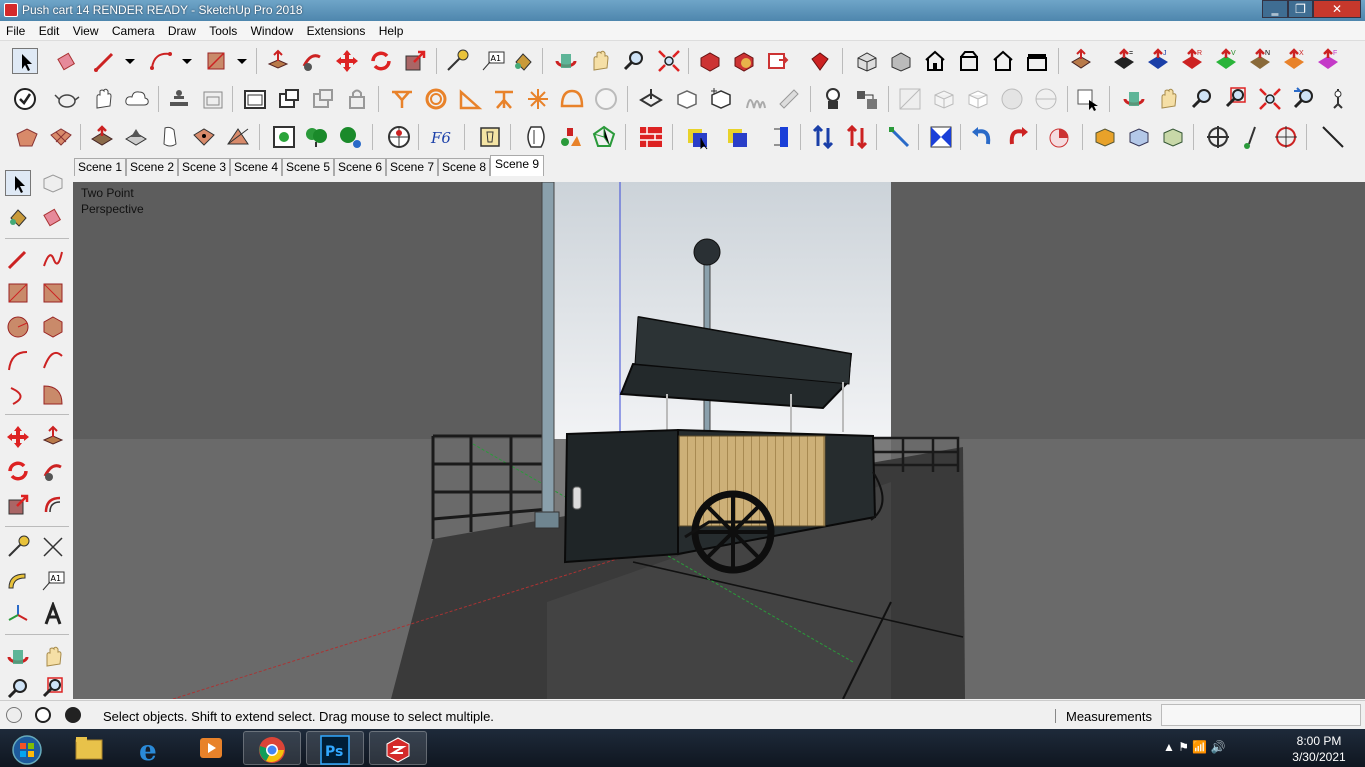 The image size is (1365, 767). I want to click on maximize-button: ❐, so click(1300, 9).